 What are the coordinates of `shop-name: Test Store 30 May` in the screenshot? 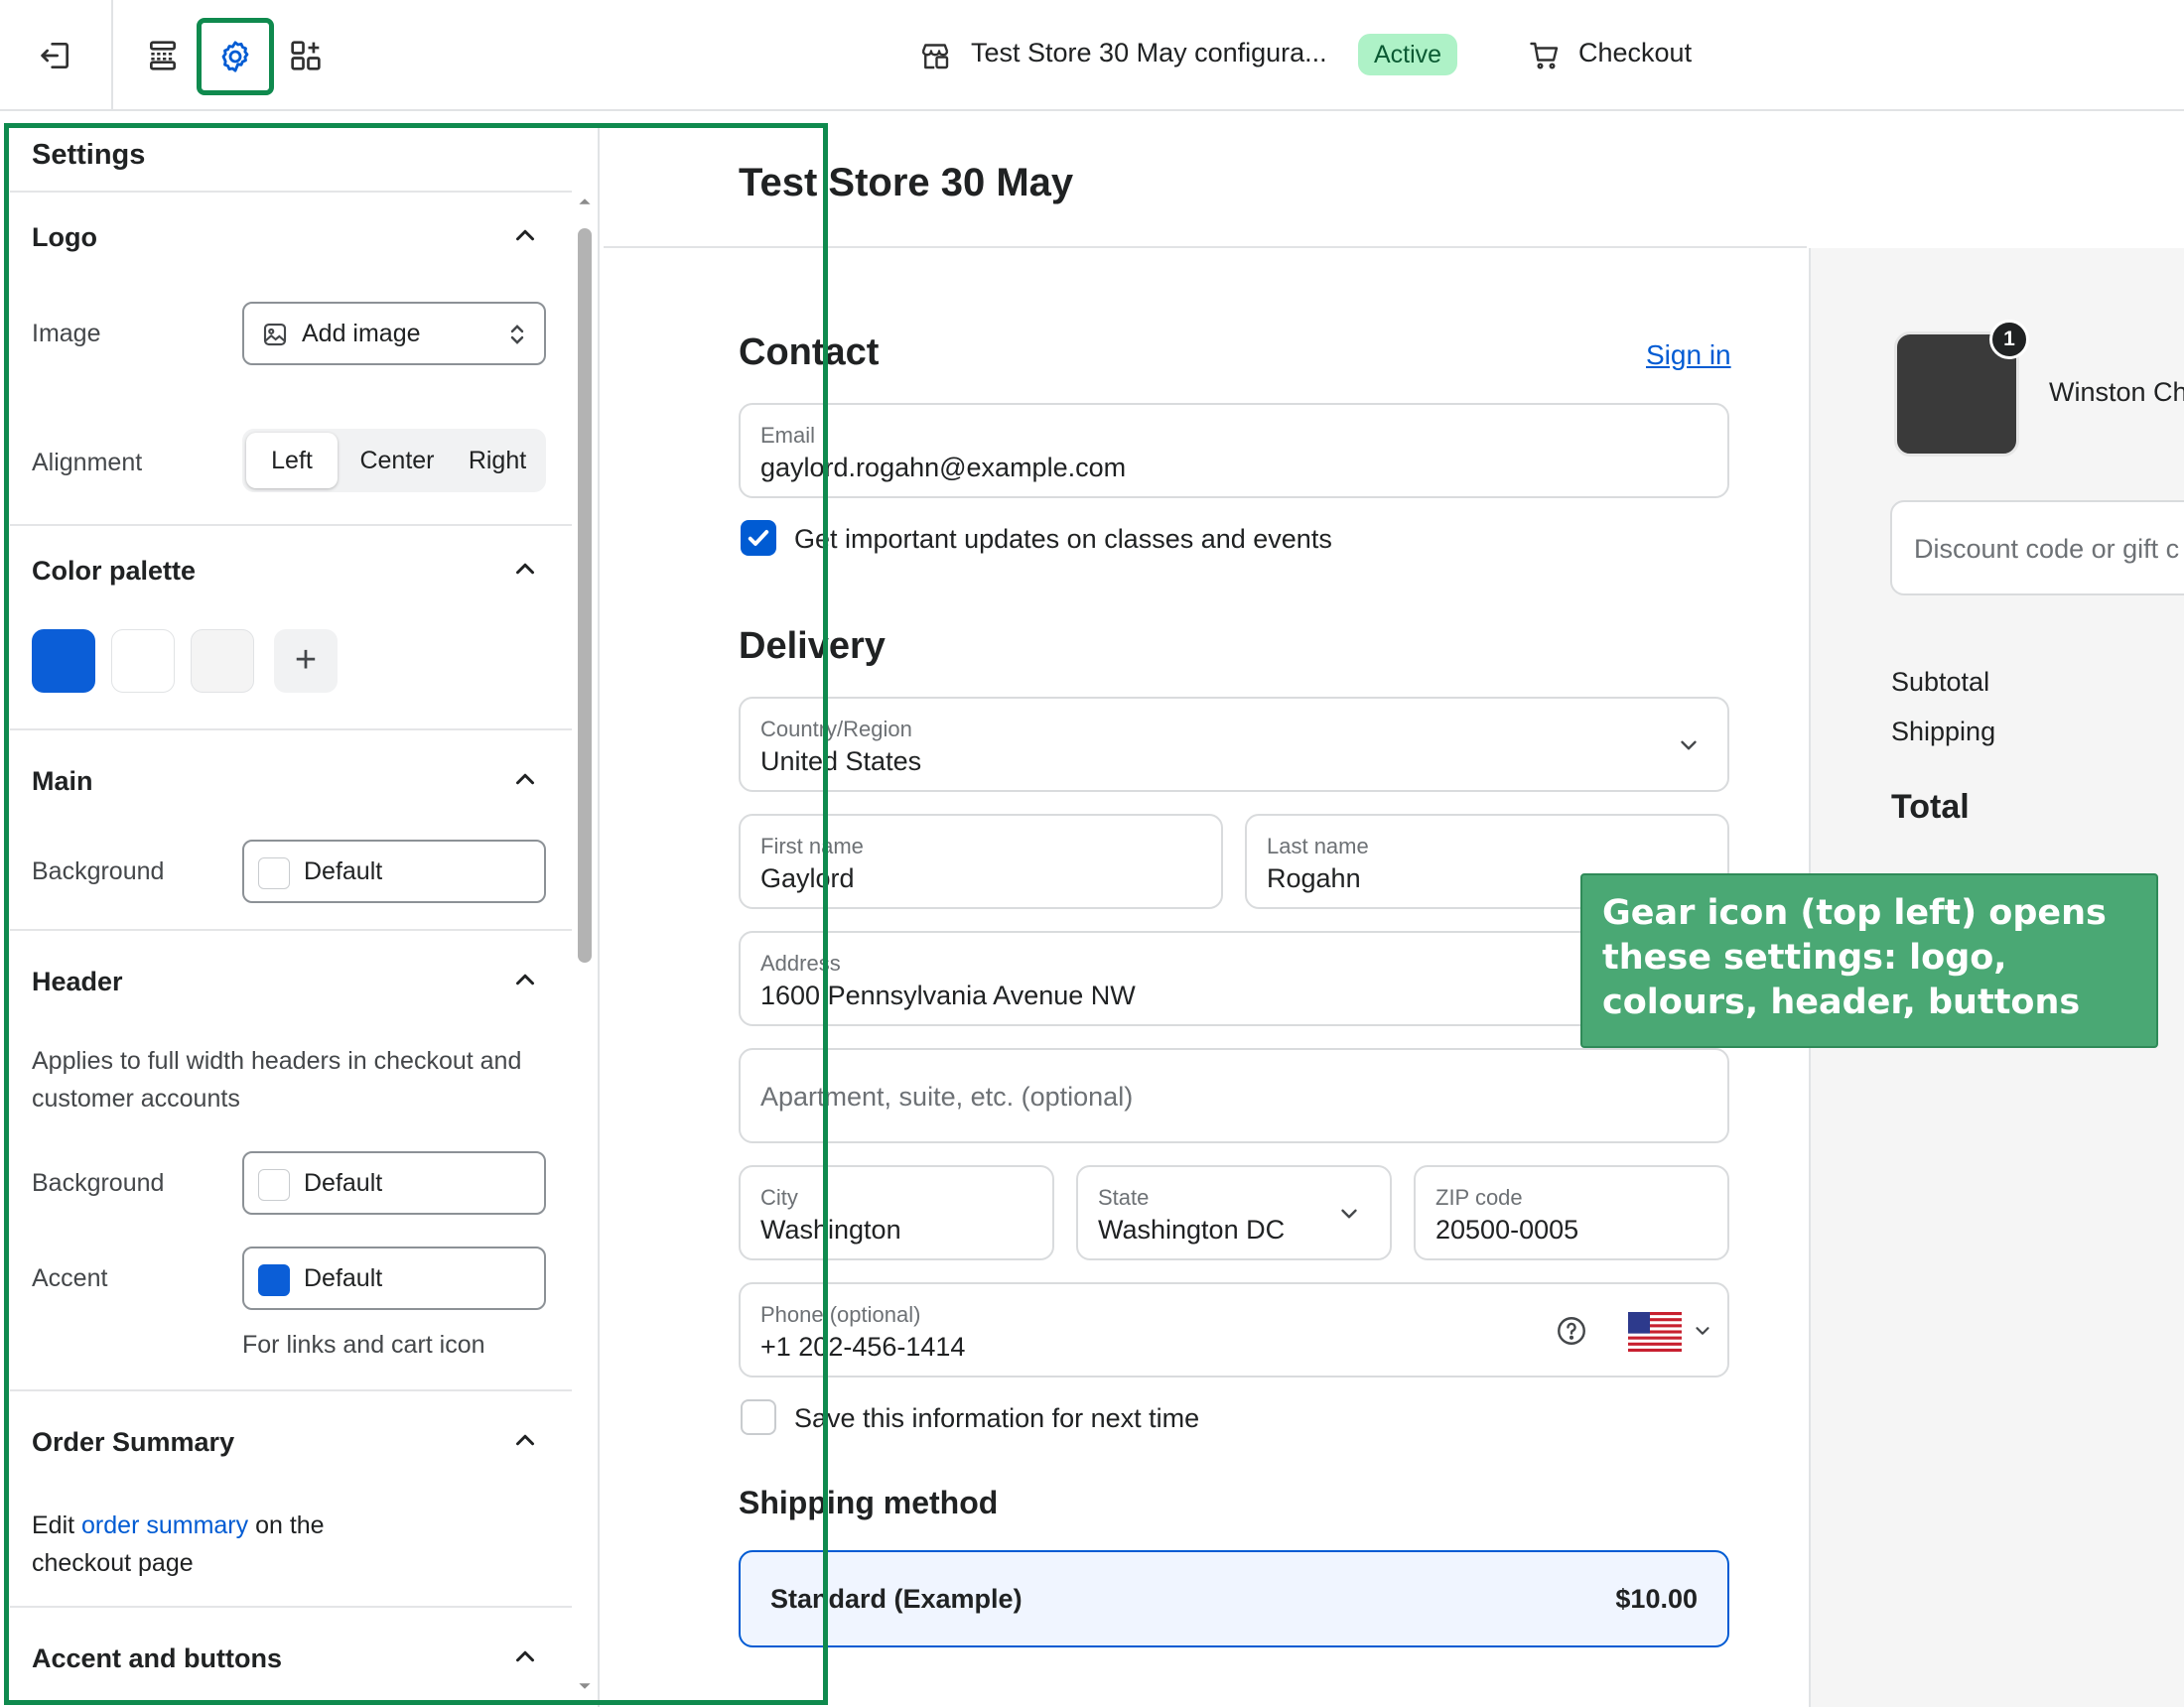 It's located at (906, 183).